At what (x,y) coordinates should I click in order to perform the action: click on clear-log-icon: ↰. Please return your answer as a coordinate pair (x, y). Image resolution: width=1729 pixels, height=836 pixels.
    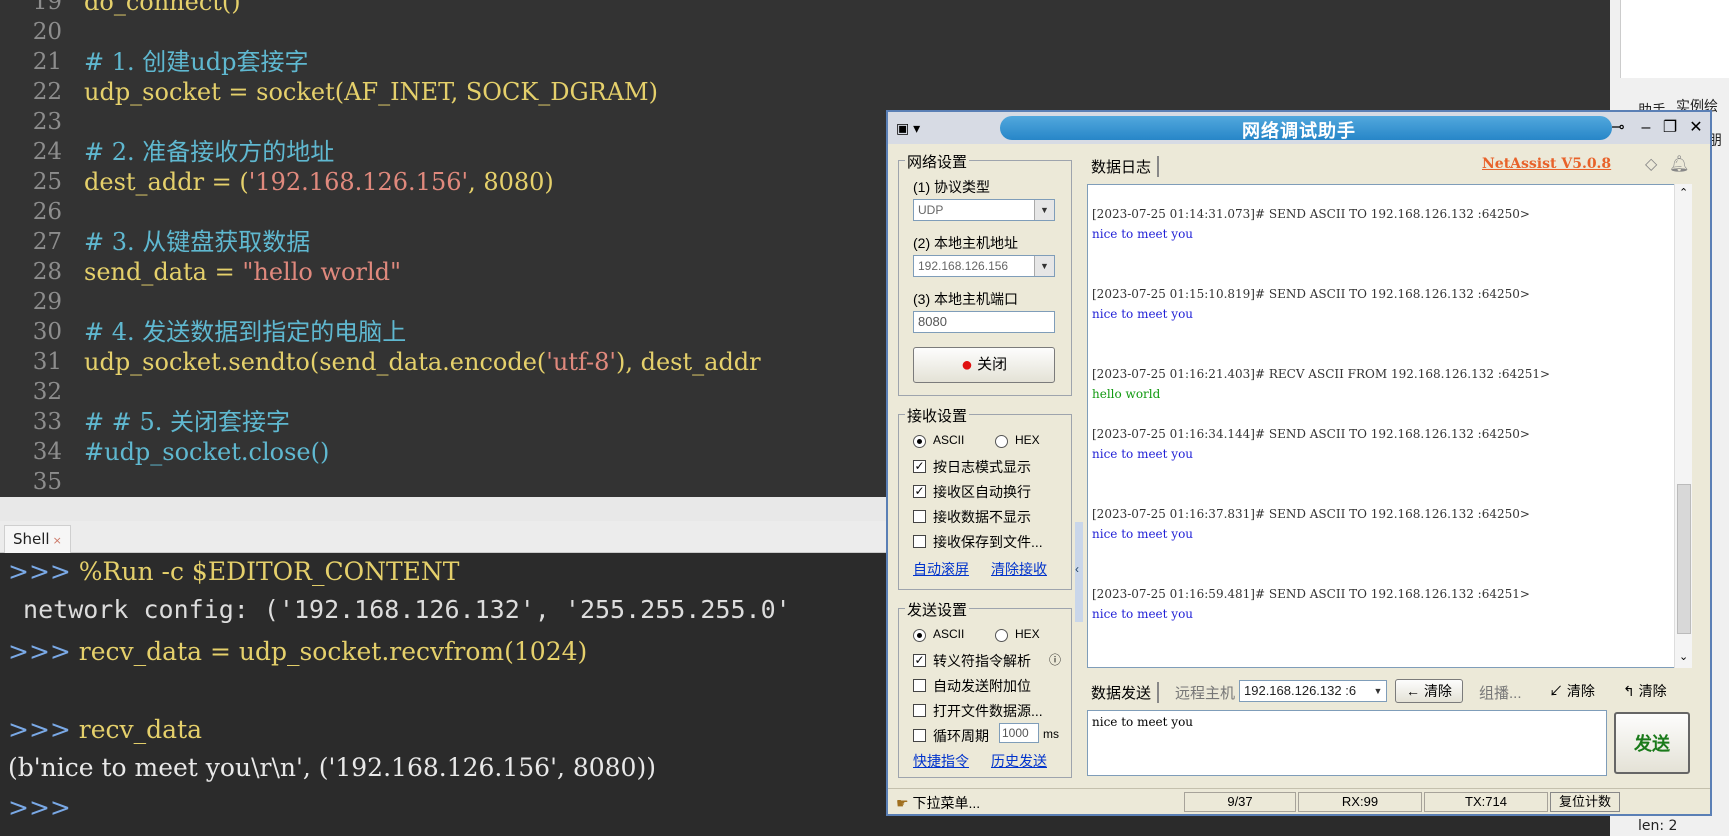
    Looking at the image, I should click on (1629, 691).